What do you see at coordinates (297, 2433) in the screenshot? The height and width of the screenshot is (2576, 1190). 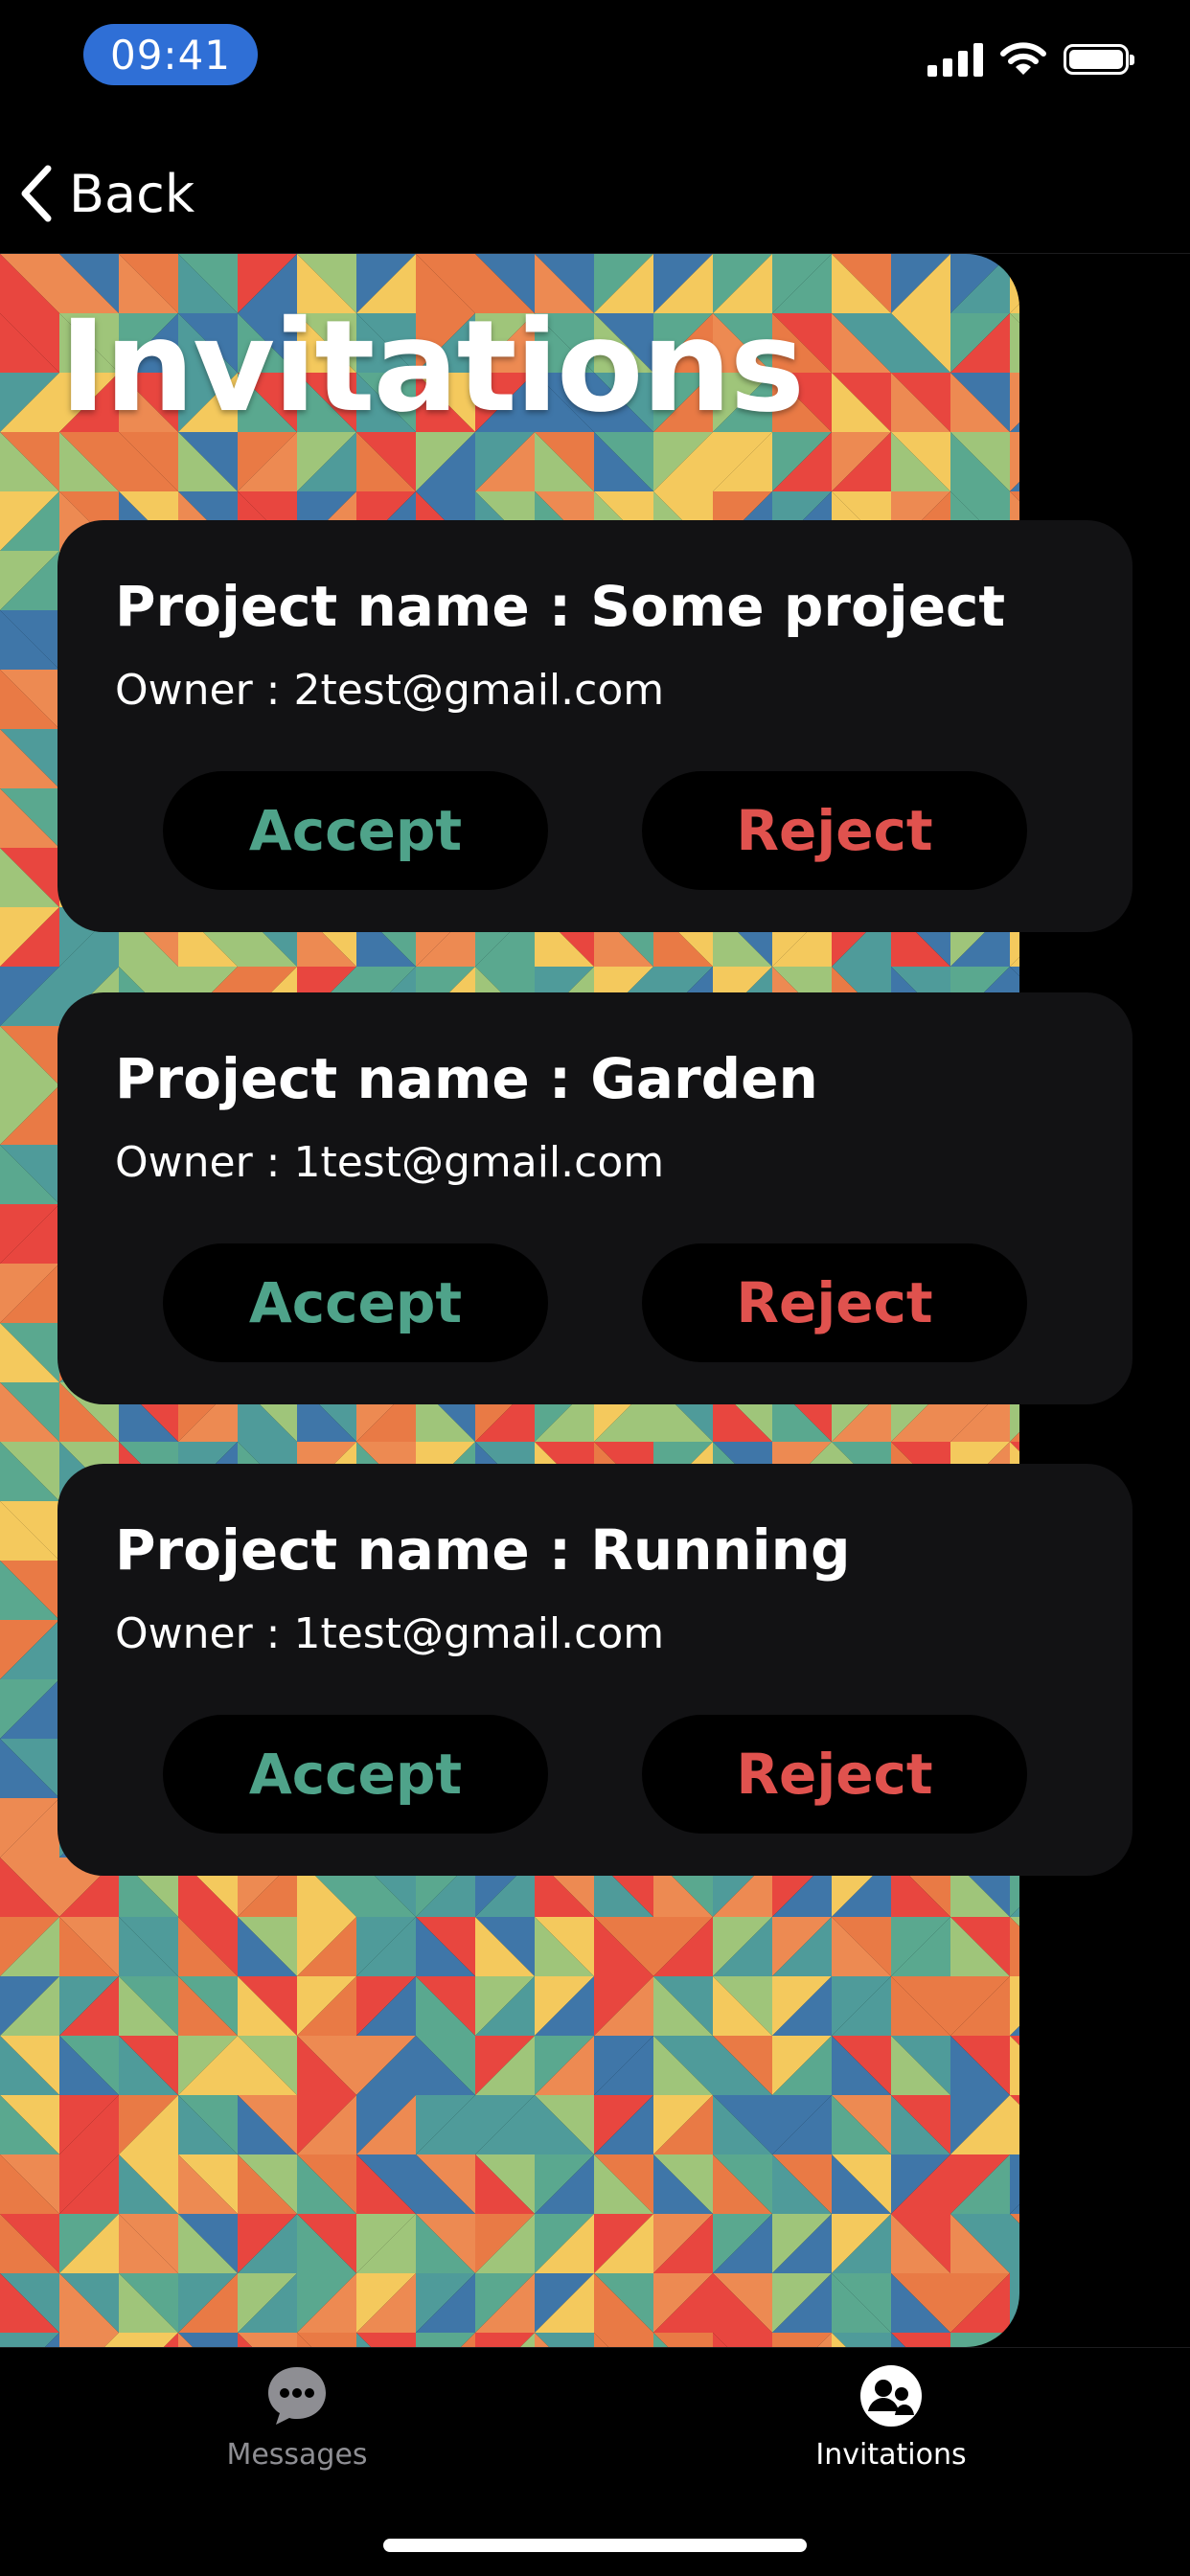 I see `tab-messages: Messages` at bounding box center [297, 2433].